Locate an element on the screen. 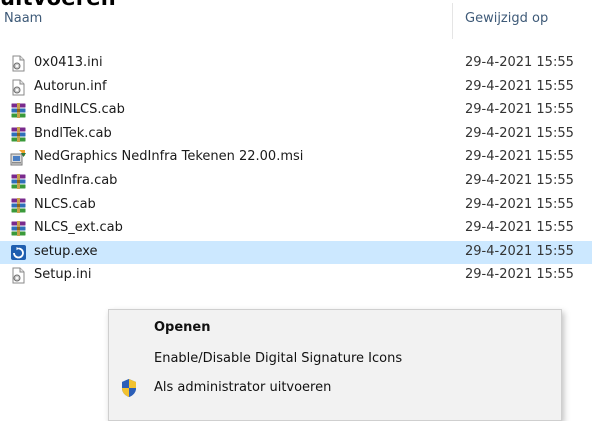  column-header: Naam Gewijzigd op is located at coordinates (296, 20).